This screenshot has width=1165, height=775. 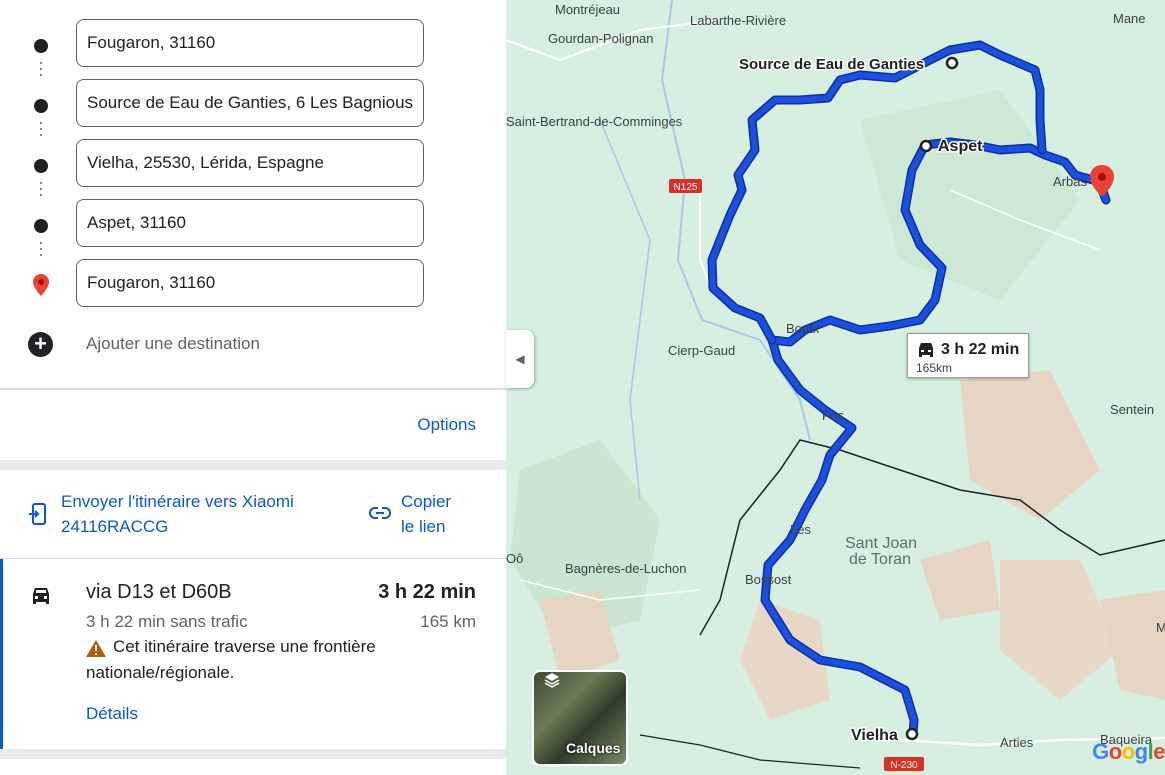 I want to click on place-bossost: Bossost, so click(x=768, y=579).